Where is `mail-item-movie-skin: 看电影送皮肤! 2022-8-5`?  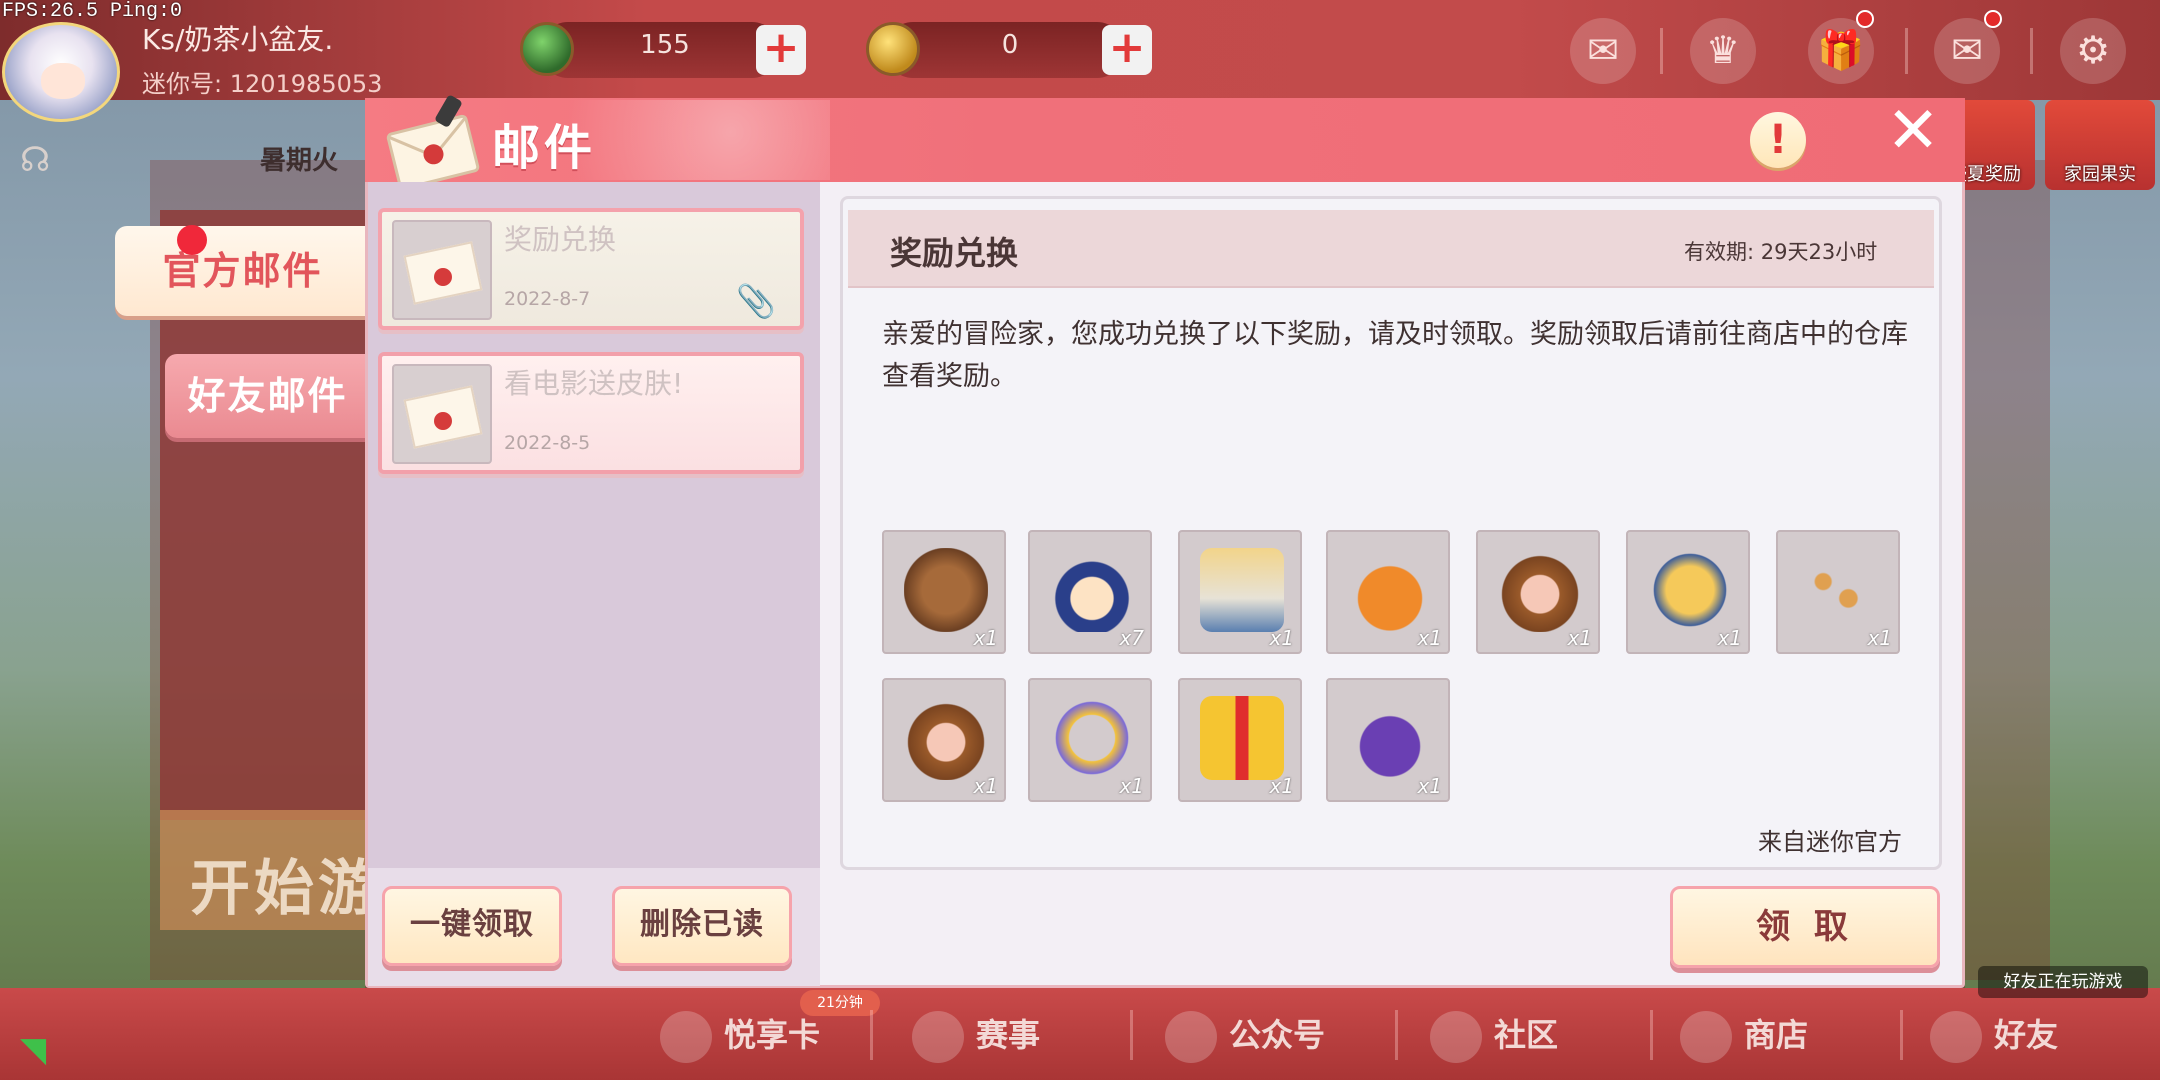
mail-item-movie-skin: 看电影送皮肤! 2022-8-5 is located at coordinates (591, 413).